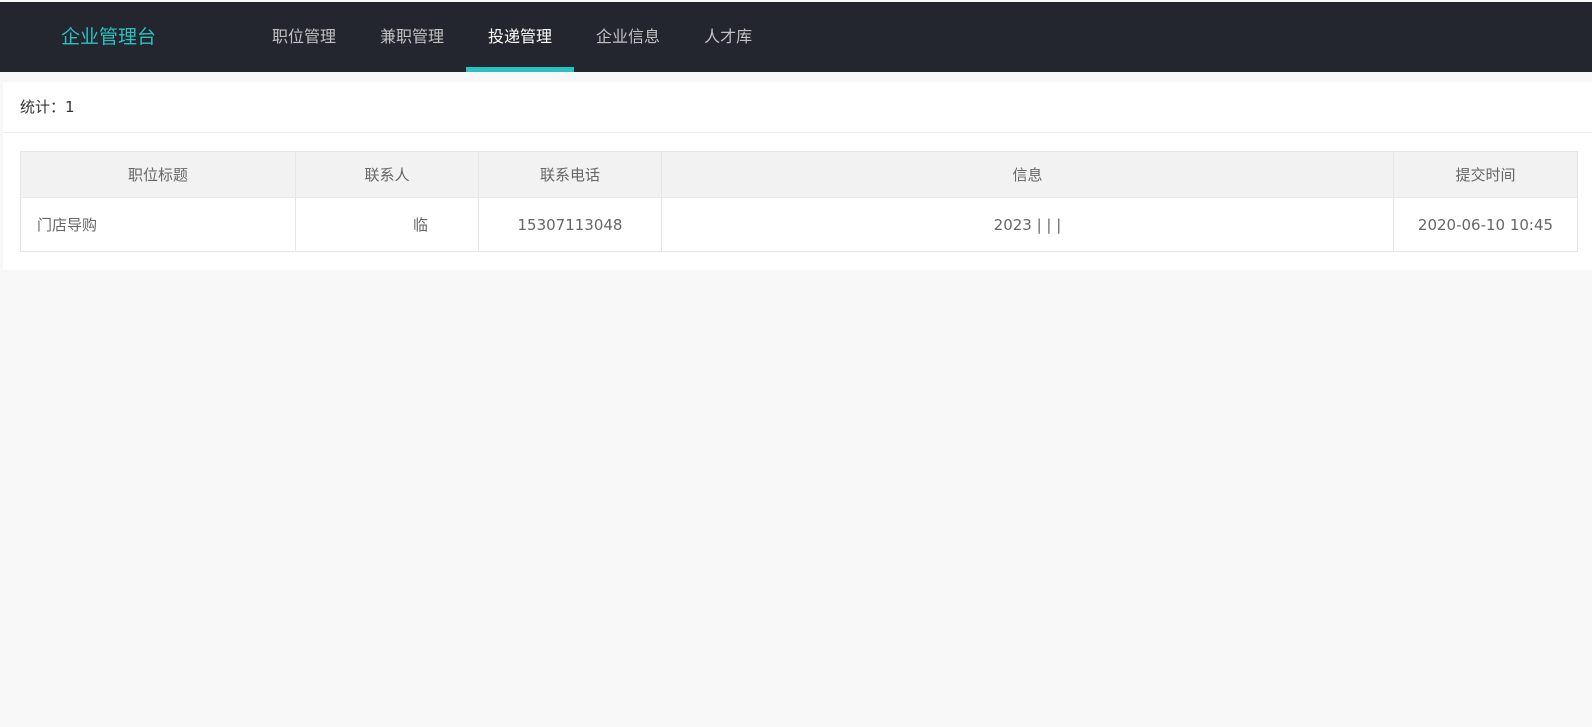  What do you see at coordinates (1485, 224) in the screenshot?
I see `cell-submit-time: 2020-06-10 10:45` at bounding box center [1485, 224].